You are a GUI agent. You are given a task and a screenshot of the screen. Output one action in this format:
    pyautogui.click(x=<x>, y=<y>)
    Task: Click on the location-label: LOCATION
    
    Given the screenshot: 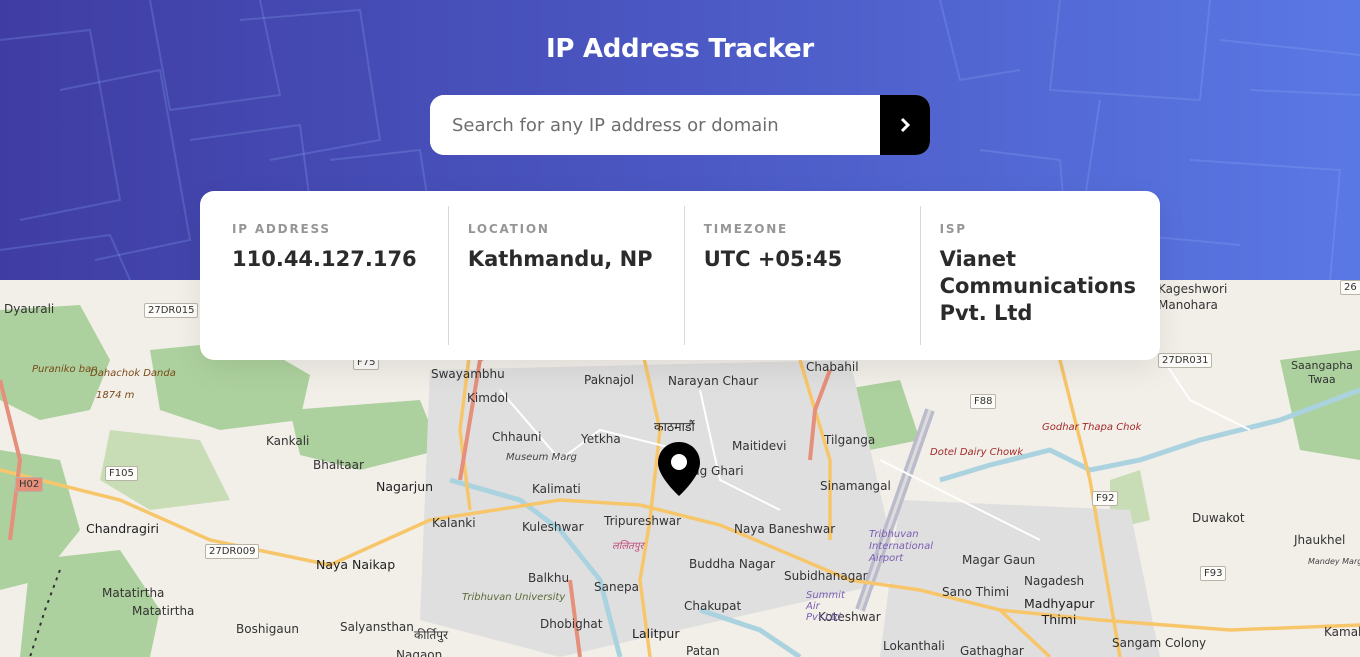 What is the action you would take?
    pyautogui.click(x=508, y=229)
    